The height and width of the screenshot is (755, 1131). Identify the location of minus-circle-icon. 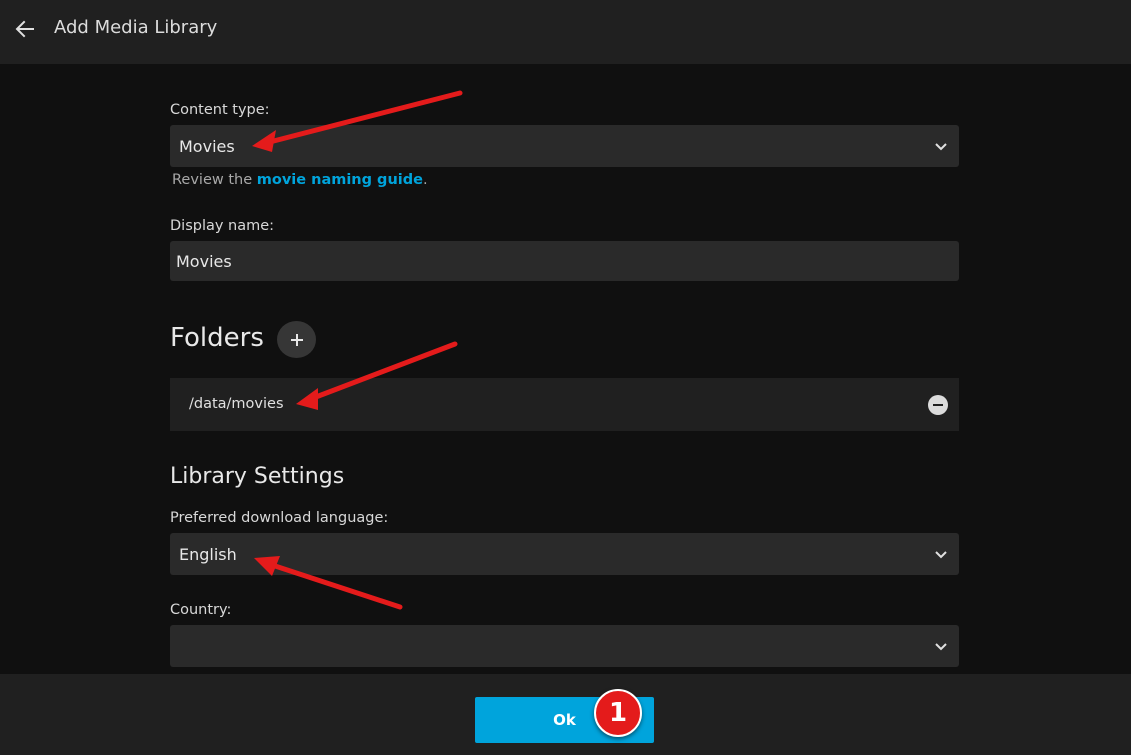
(938, 405).